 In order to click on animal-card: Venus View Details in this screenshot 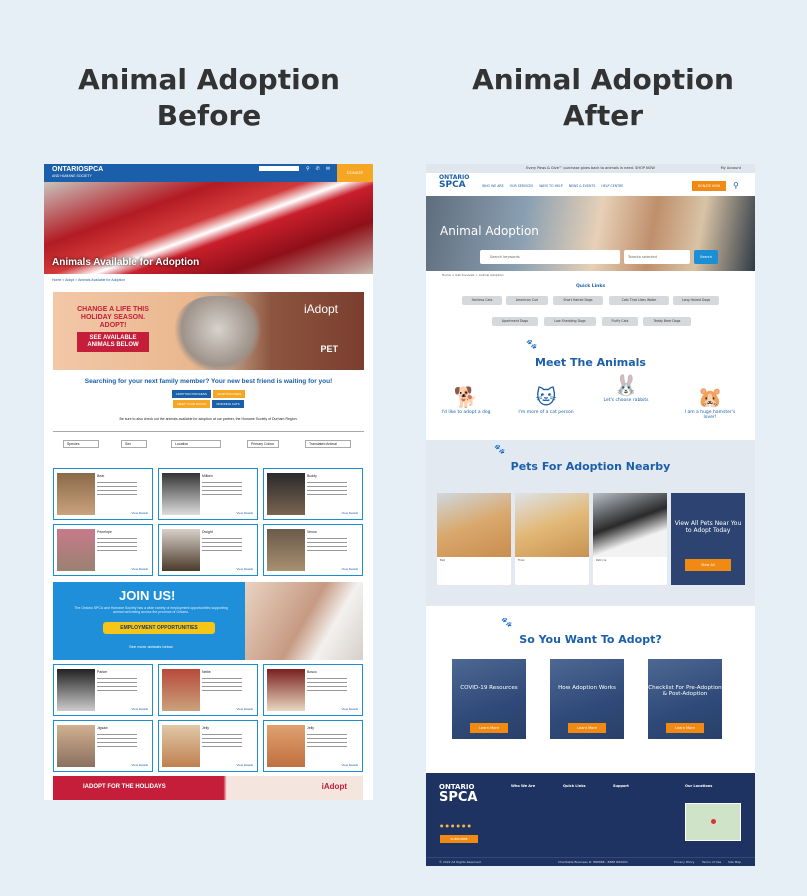, I will do `click(313, 550)`.